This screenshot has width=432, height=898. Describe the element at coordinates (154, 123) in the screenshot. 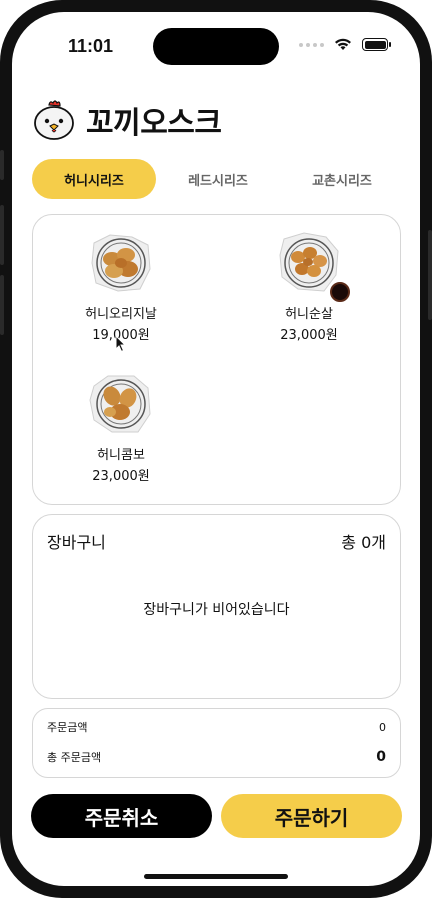

I see `app-title: 꼬끼오스크` at that location.